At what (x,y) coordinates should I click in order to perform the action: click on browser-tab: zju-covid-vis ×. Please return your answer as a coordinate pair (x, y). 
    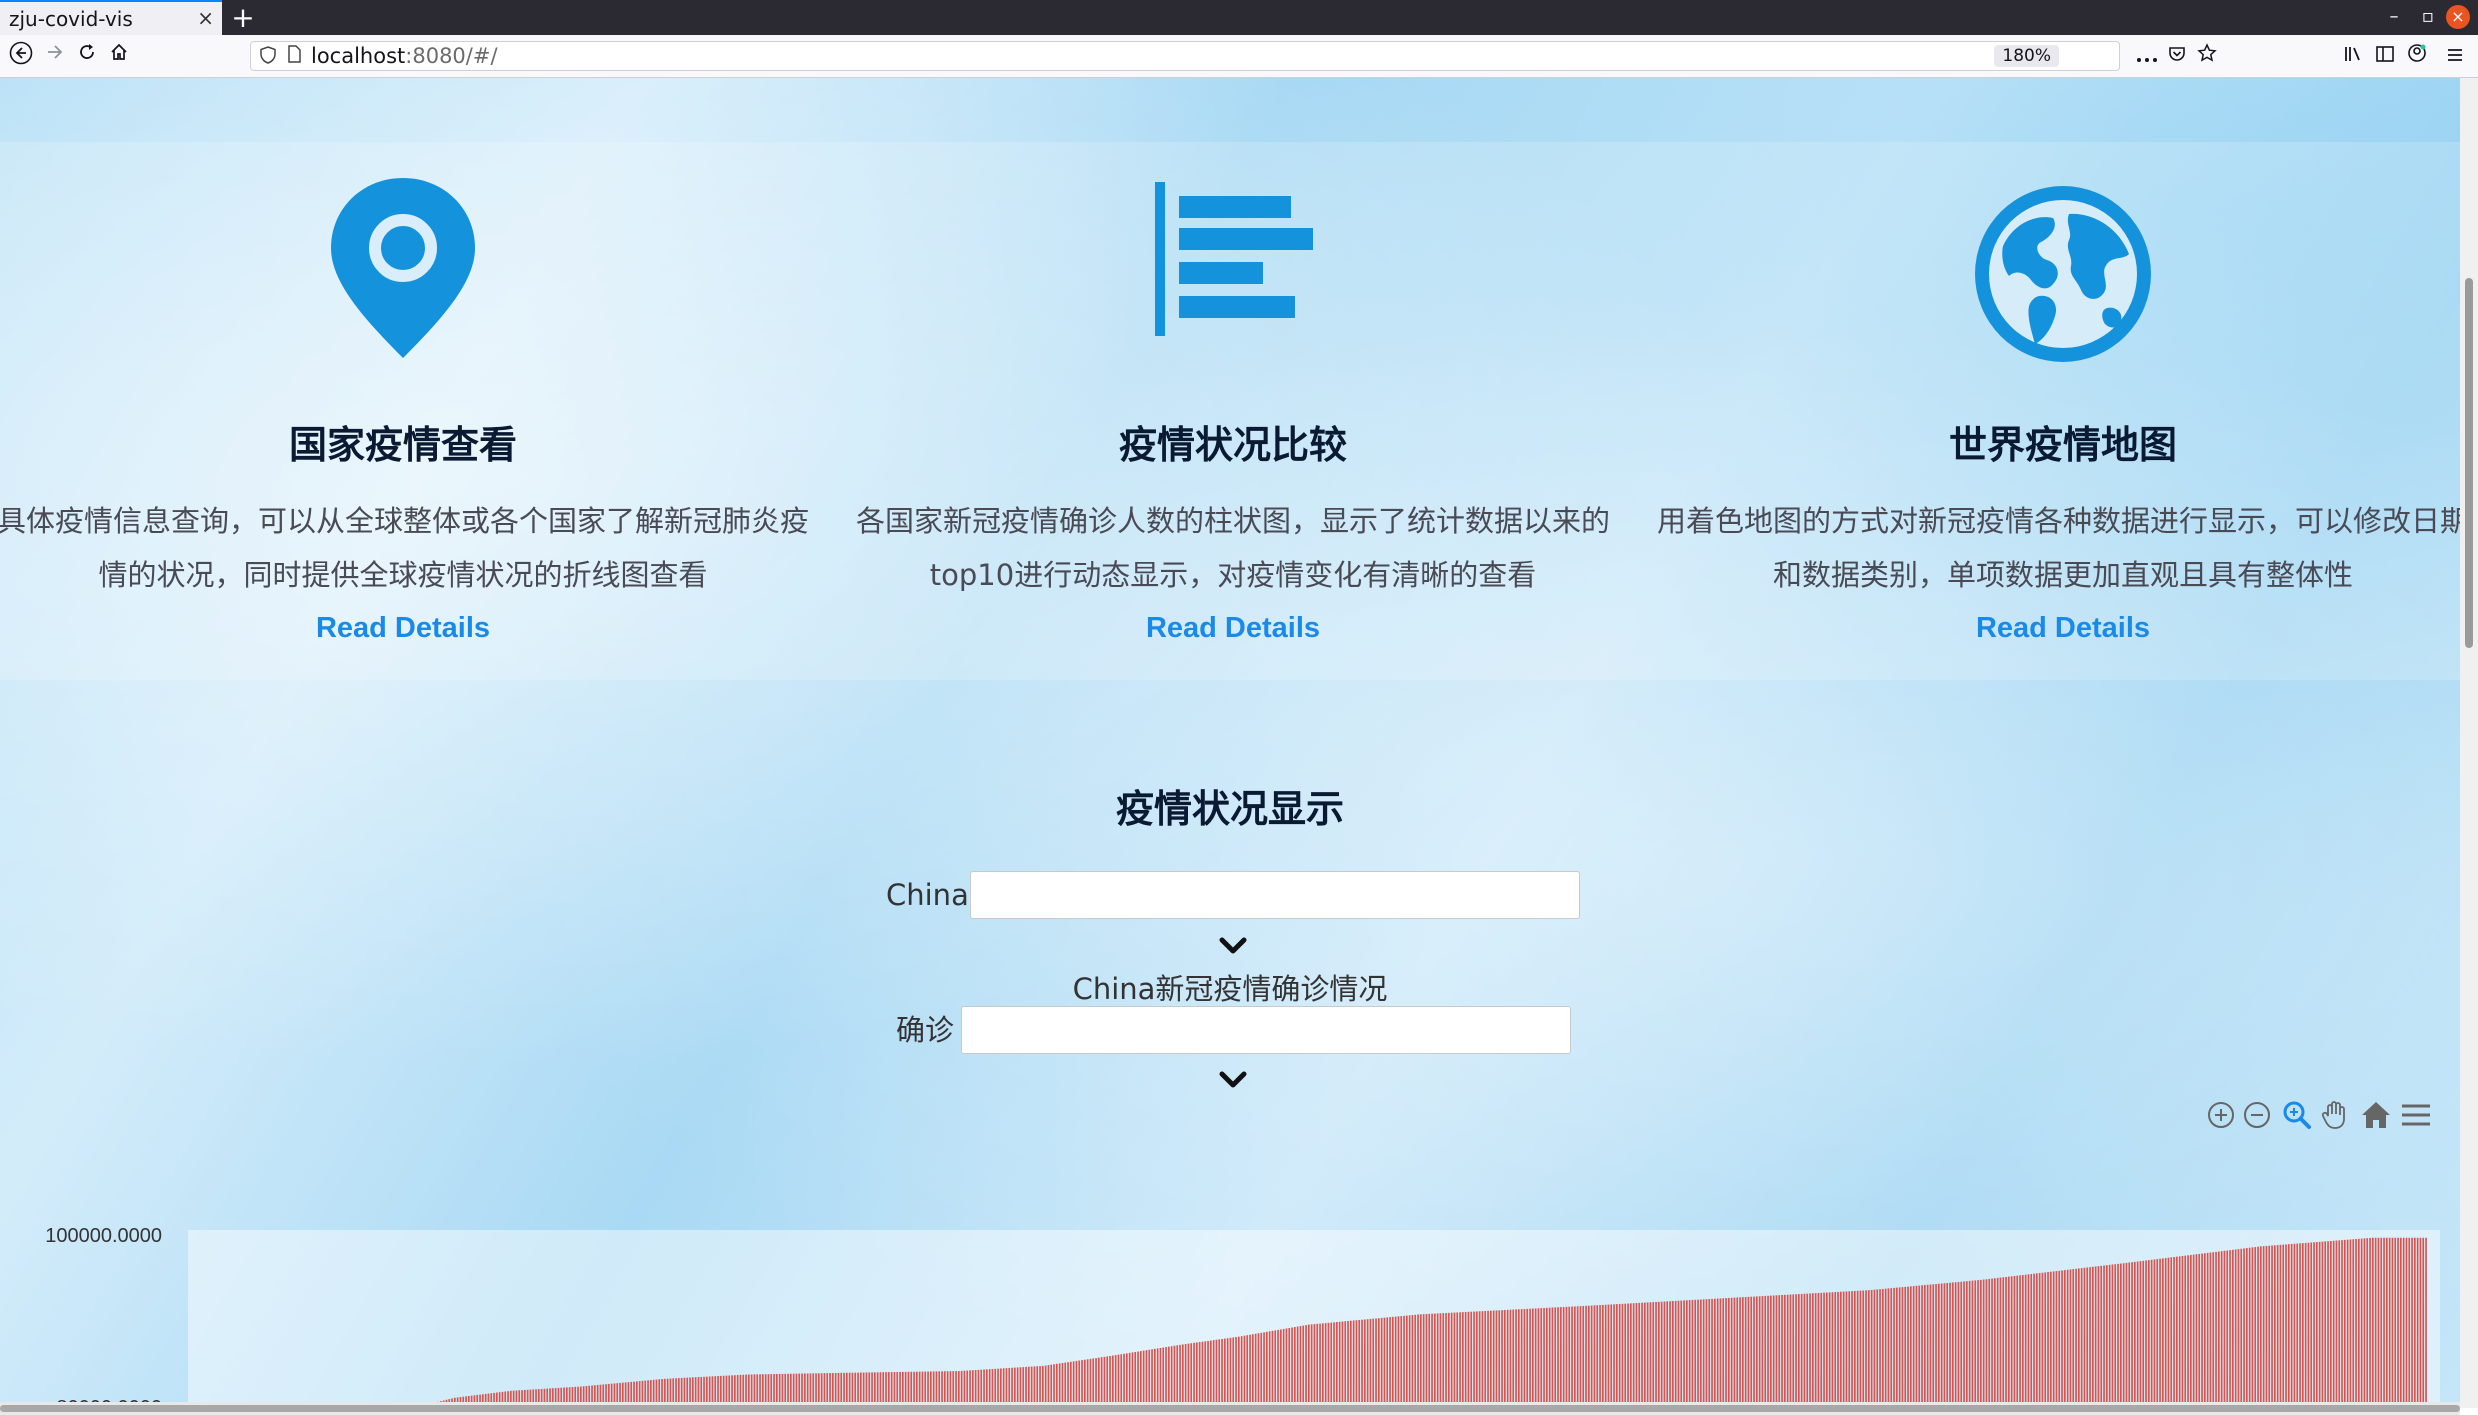
    Looking at the image, I should click on (111, 17).